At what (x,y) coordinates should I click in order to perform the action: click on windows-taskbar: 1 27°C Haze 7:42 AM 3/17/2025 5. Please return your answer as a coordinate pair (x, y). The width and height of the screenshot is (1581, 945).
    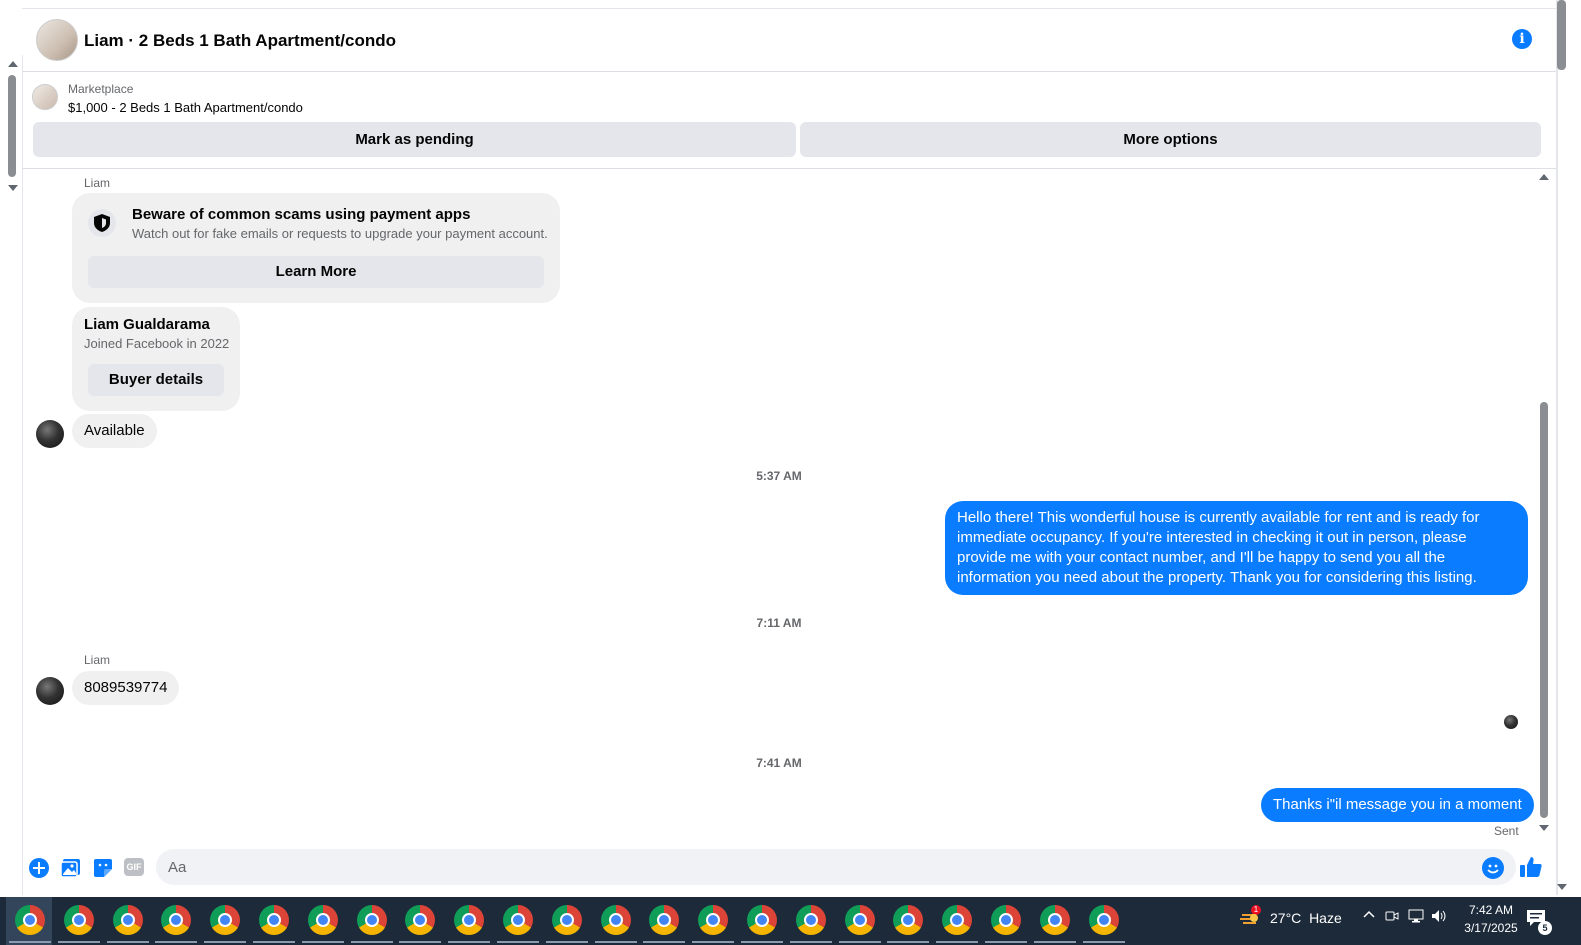
    Looking at the image, I should click on (790, 921).